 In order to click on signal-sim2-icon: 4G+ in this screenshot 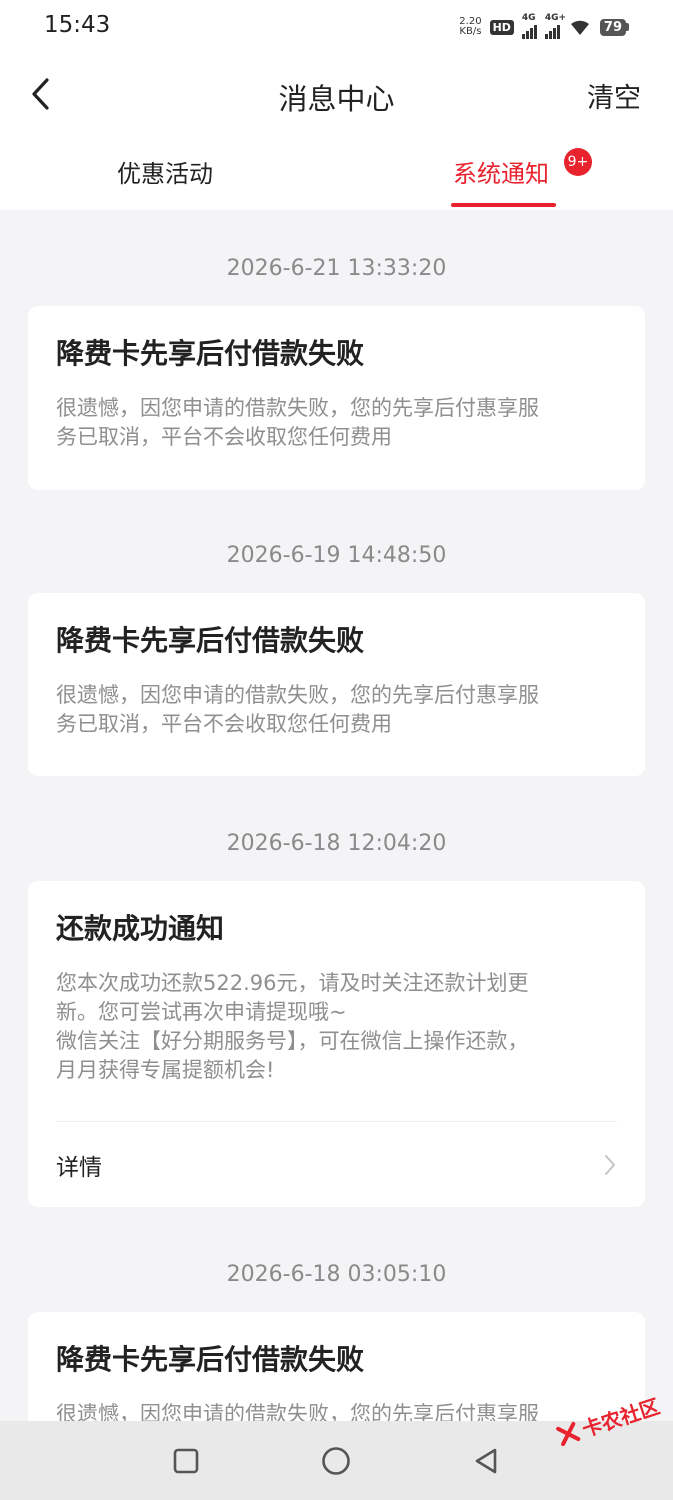, I will do `click(555, 26)`.